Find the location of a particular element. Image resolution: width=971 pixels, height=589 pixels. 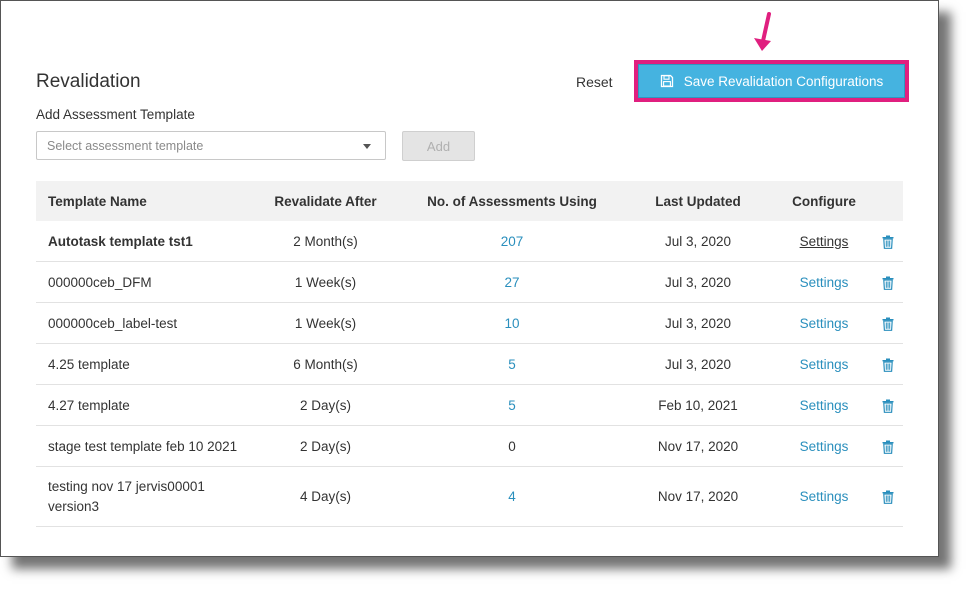

column-header: Revalidate After is located at coordinates (325, 201).